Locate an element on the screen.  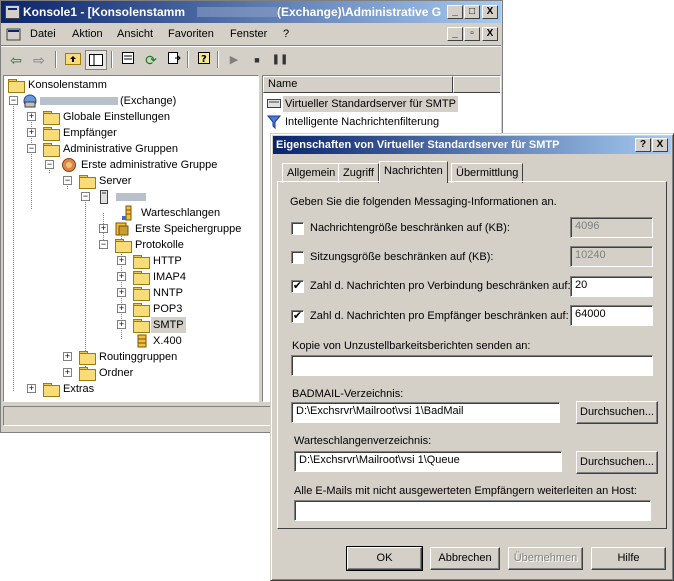
mmc-app-icon is located at coordinates (12, 12).